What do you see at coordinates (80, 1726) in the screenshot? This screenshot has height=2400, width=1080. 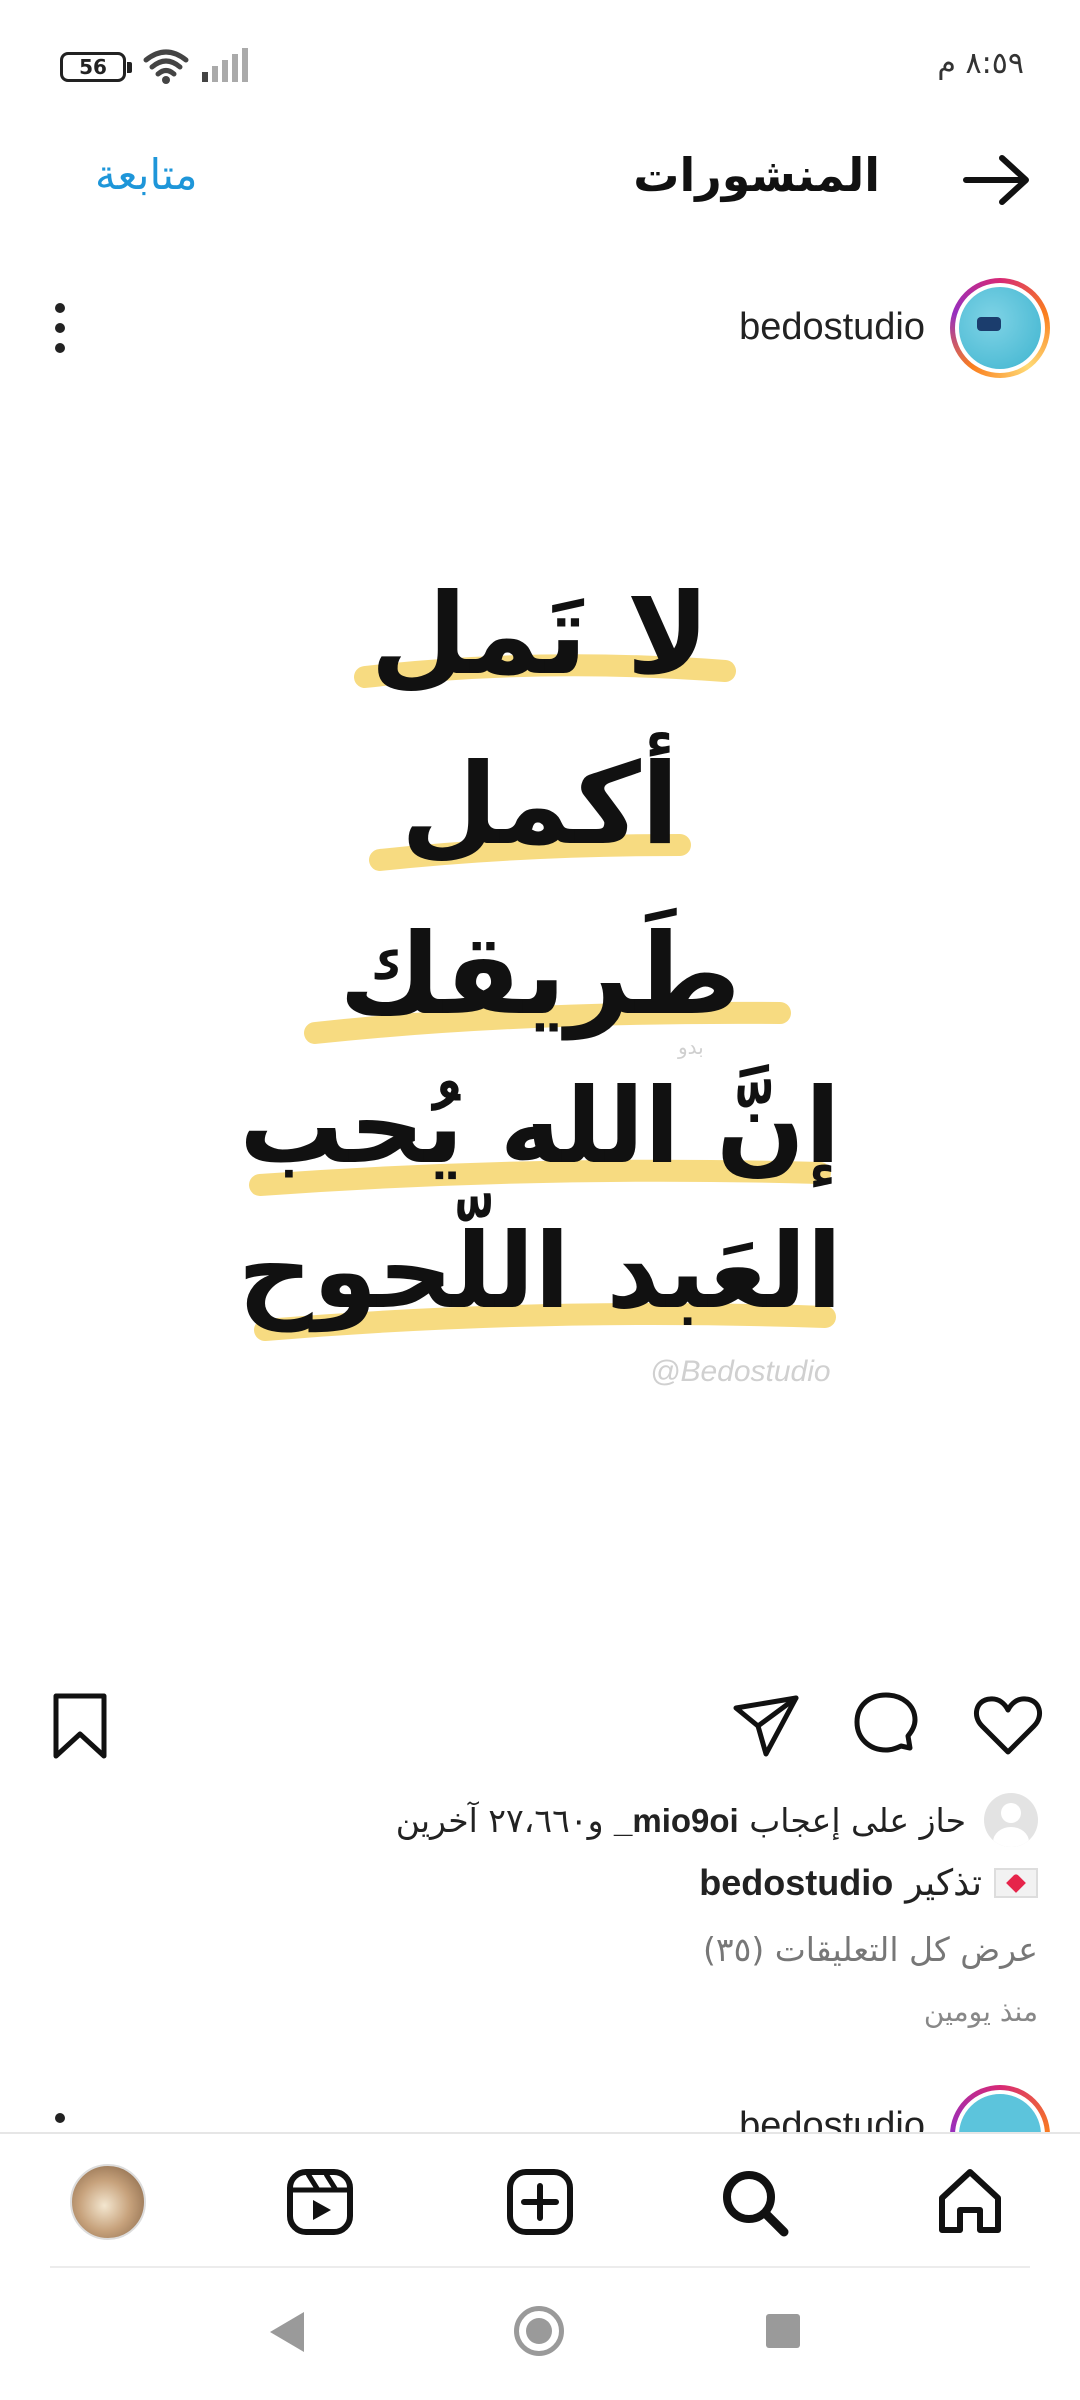 I see `bookmark-icon` at bounding box center [80, 1726].